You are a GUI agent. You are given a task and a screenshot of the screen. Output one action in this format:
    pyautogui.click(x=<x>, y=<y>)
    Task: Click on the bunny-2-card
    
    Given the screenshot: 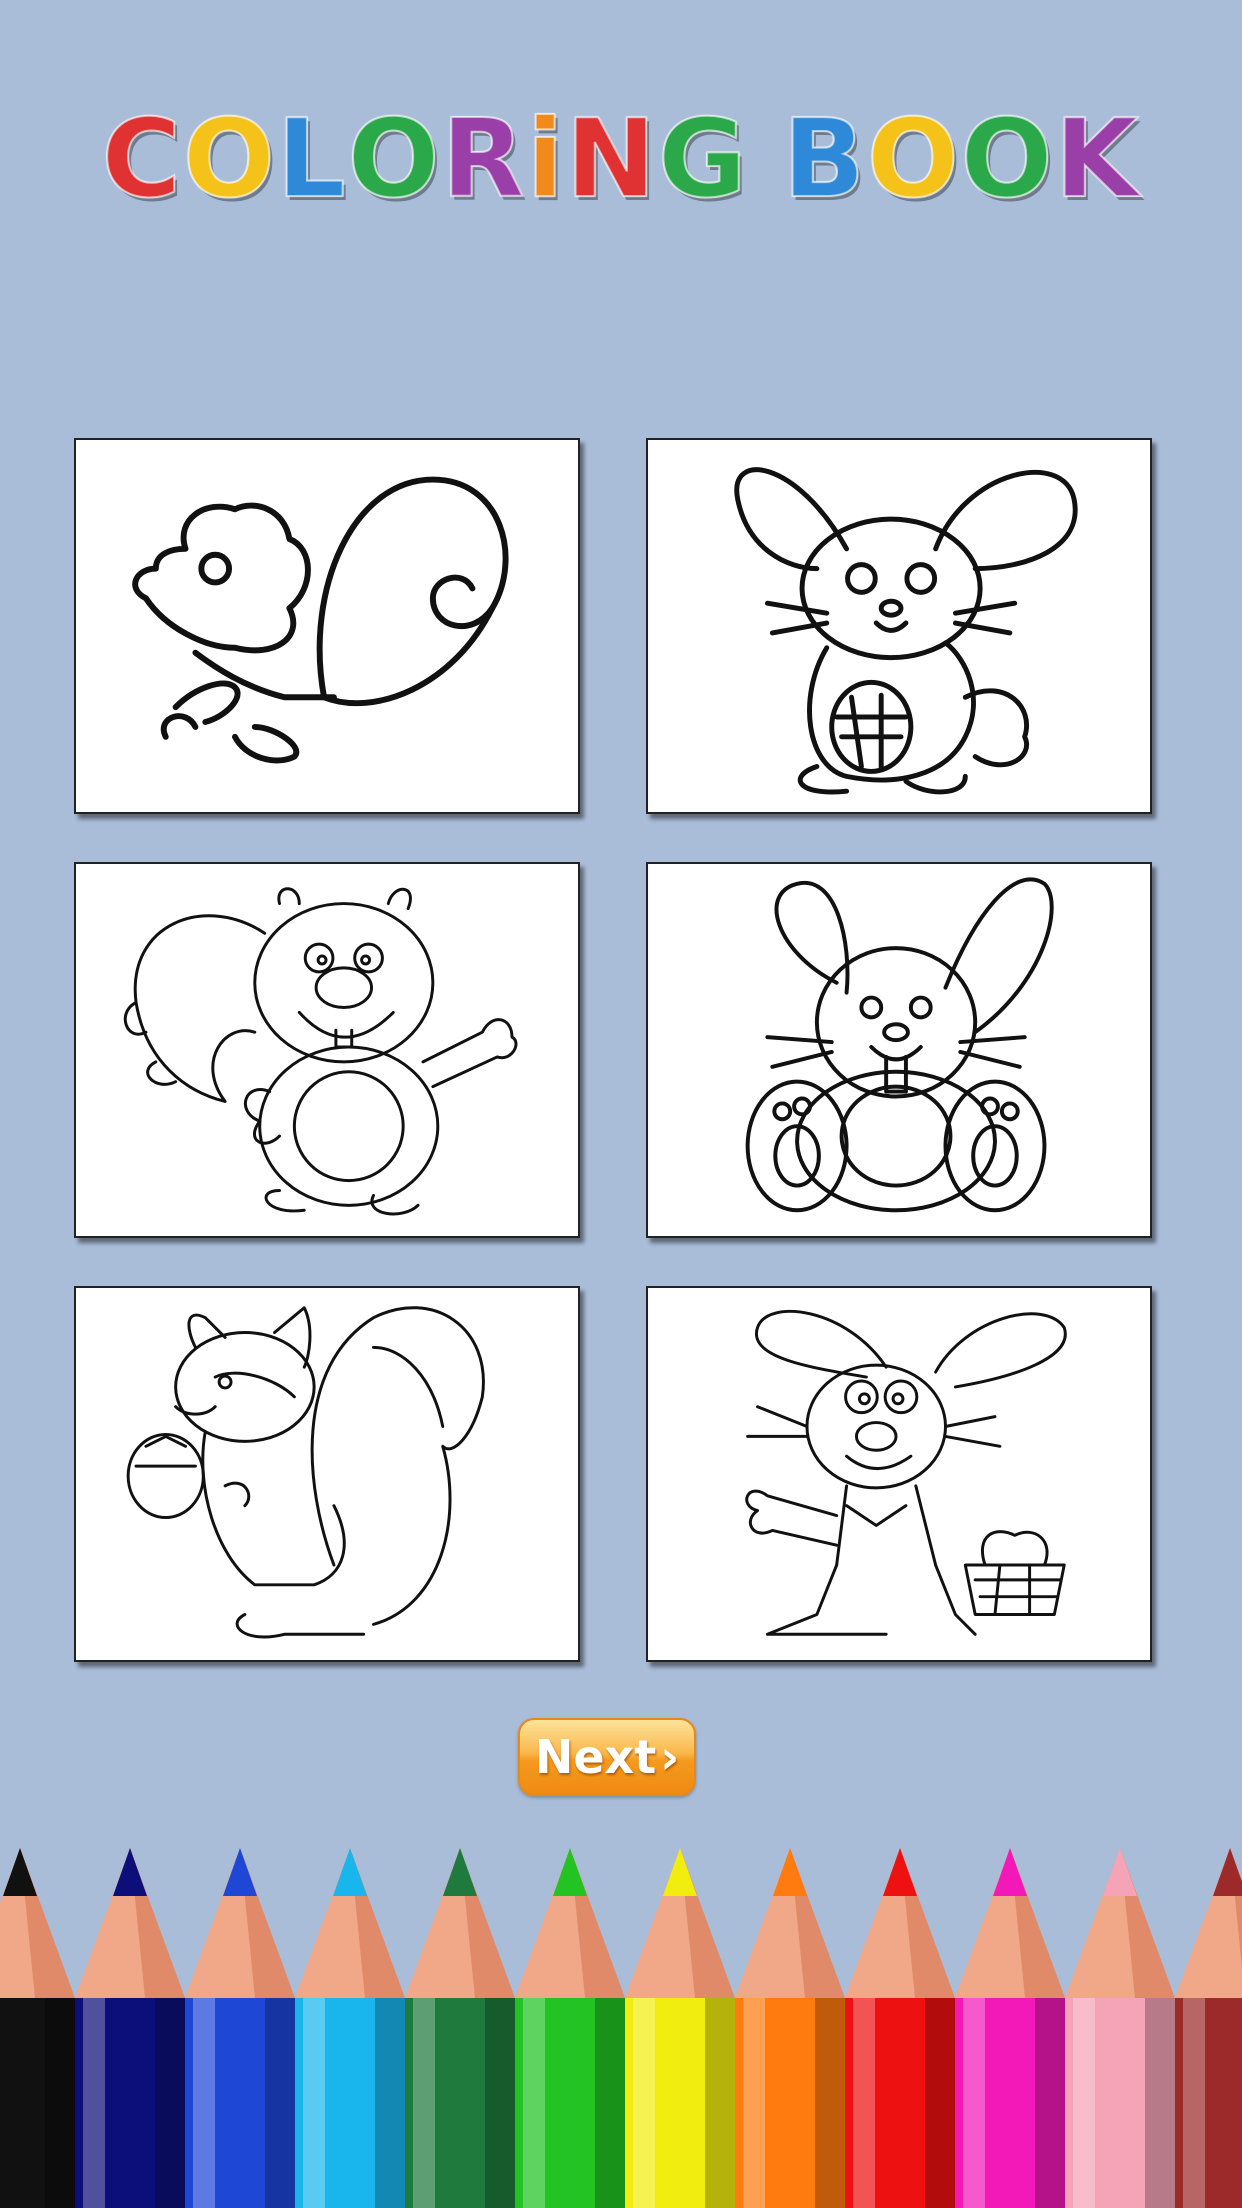 What is the action you would take?
    pyautogui.click(x=899, y=1050)
    